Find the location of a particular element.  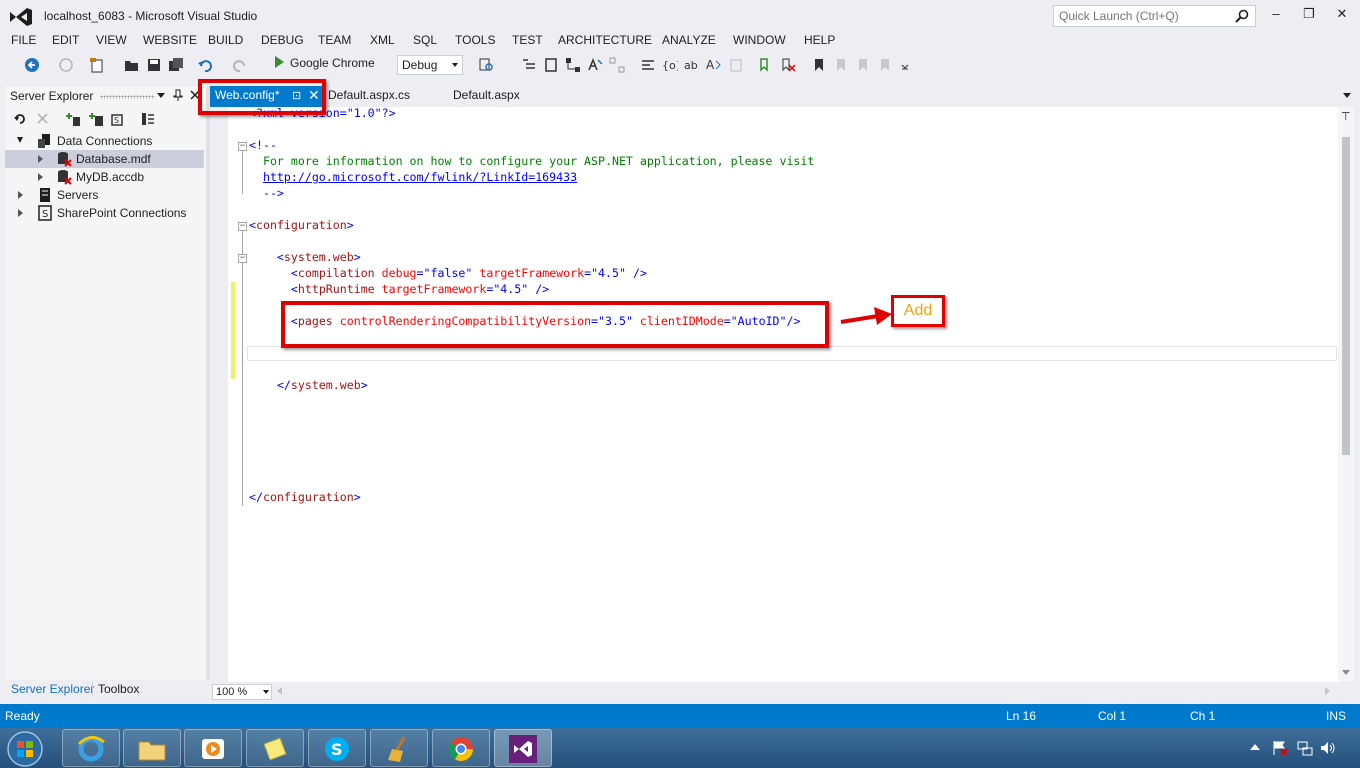

redo-icon is located at coordinates (240, 65).